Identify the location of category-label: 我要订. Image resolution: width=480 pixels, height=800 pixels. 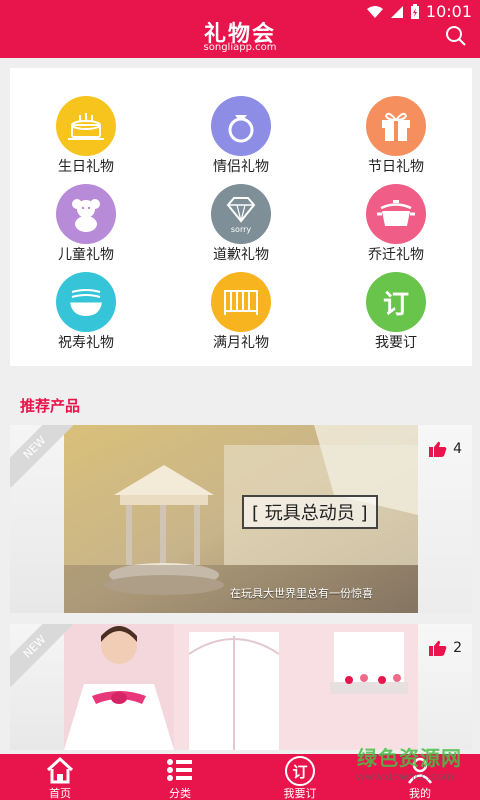
(396, 343).